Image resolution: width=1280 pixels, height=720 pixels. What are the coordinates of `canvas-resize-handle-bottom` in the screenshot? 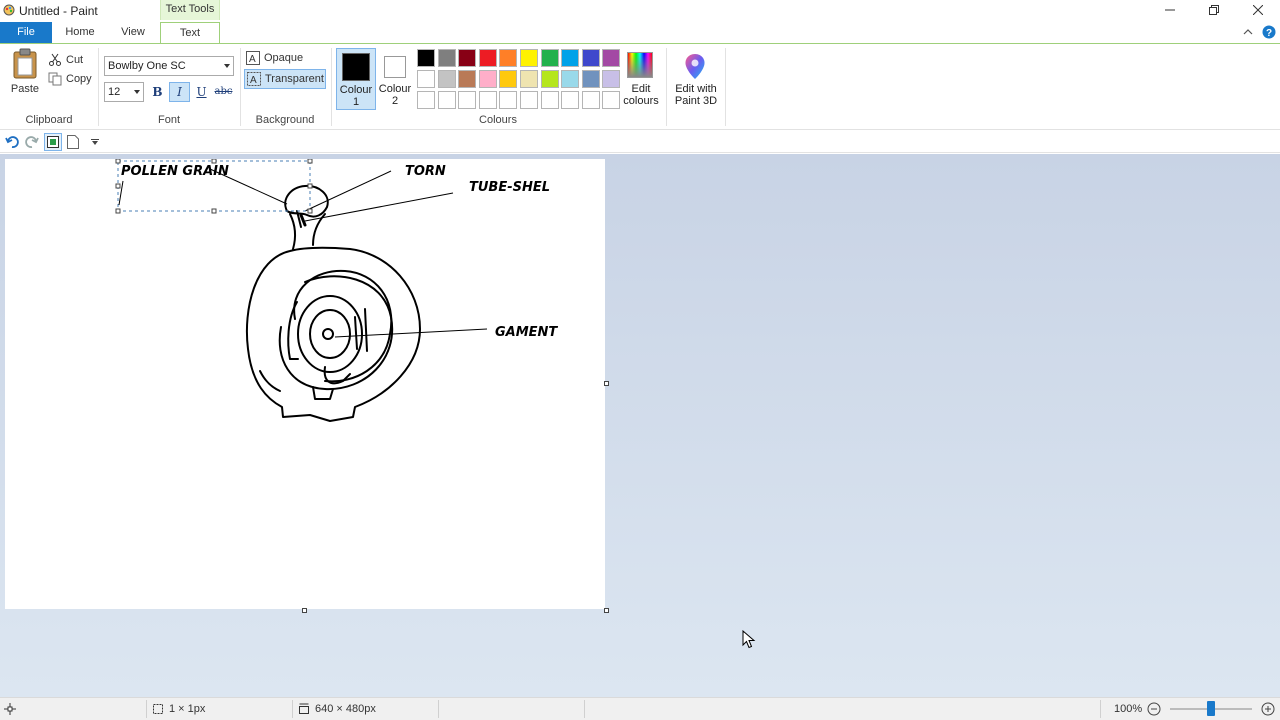 It's located at (304, 610).